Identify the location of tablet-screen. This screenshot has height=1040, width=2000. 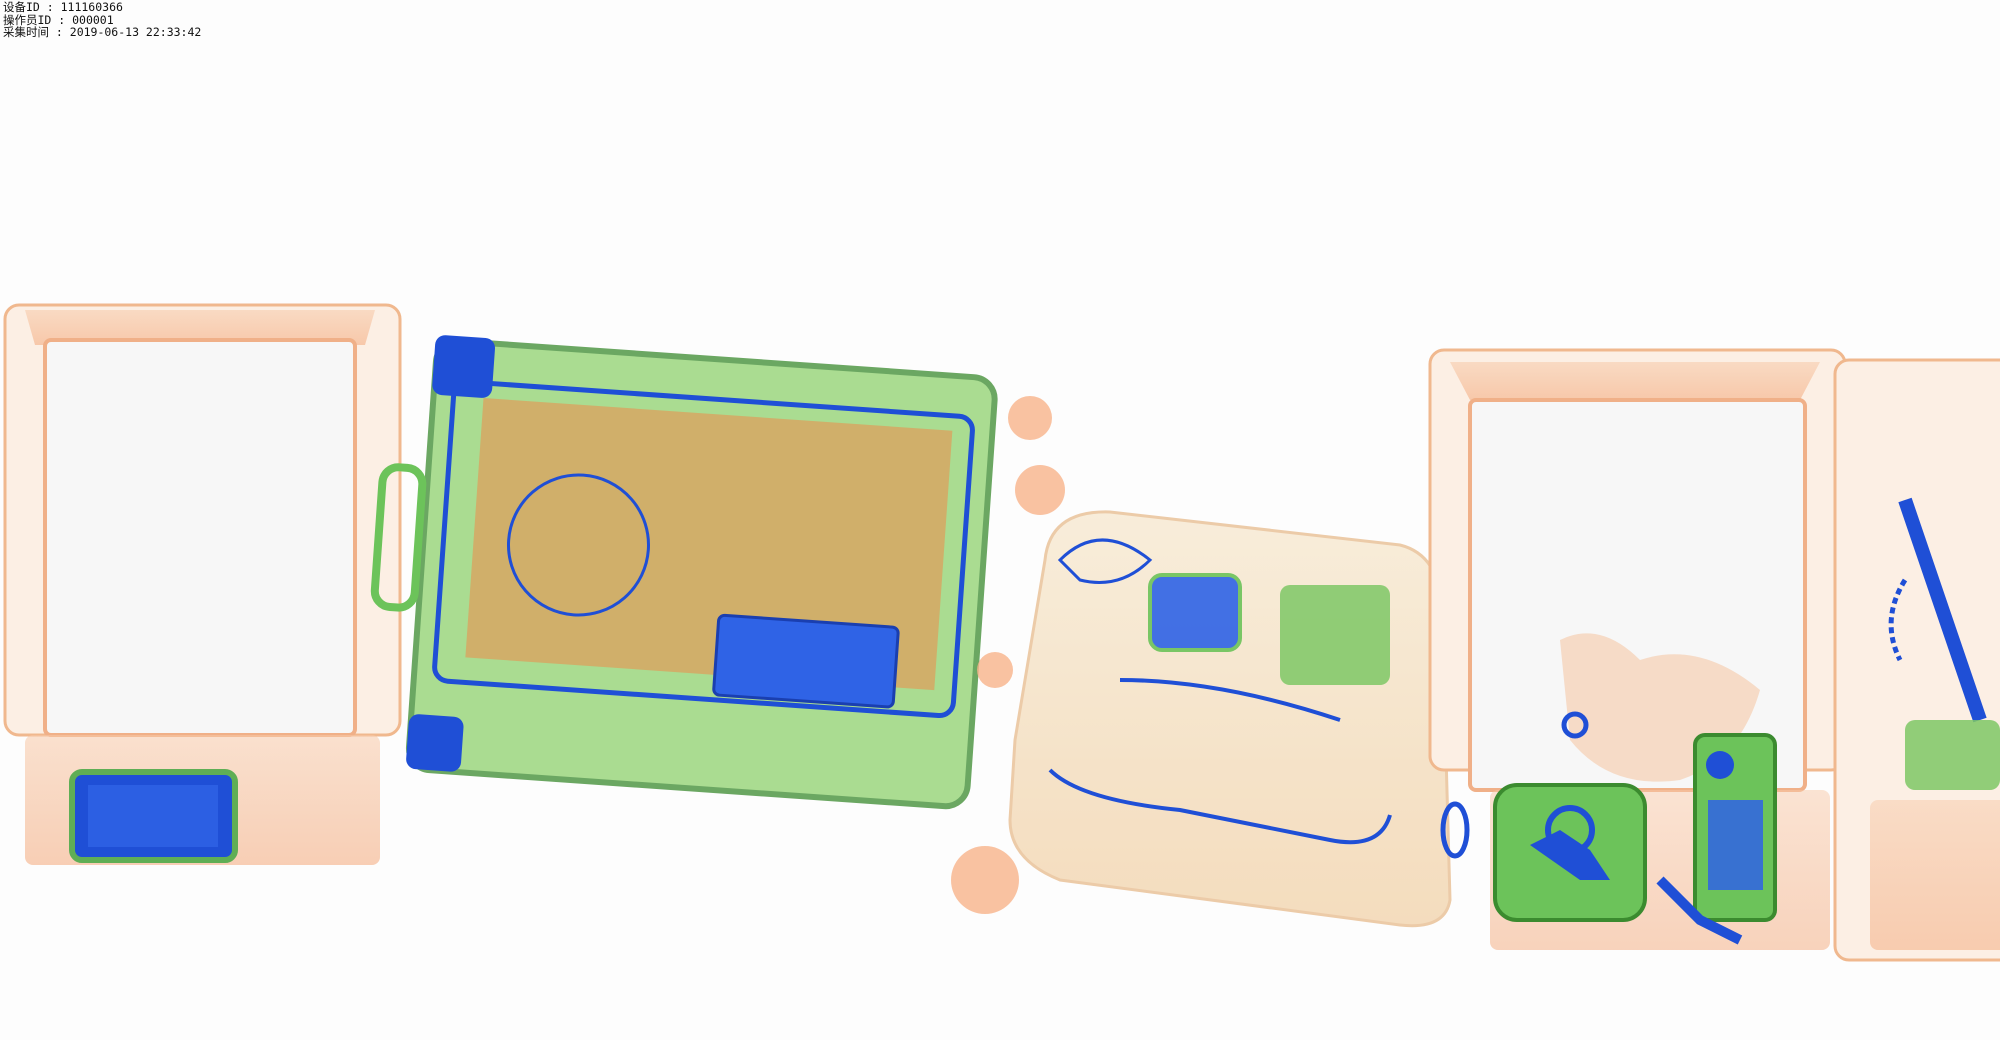
(153, 816).